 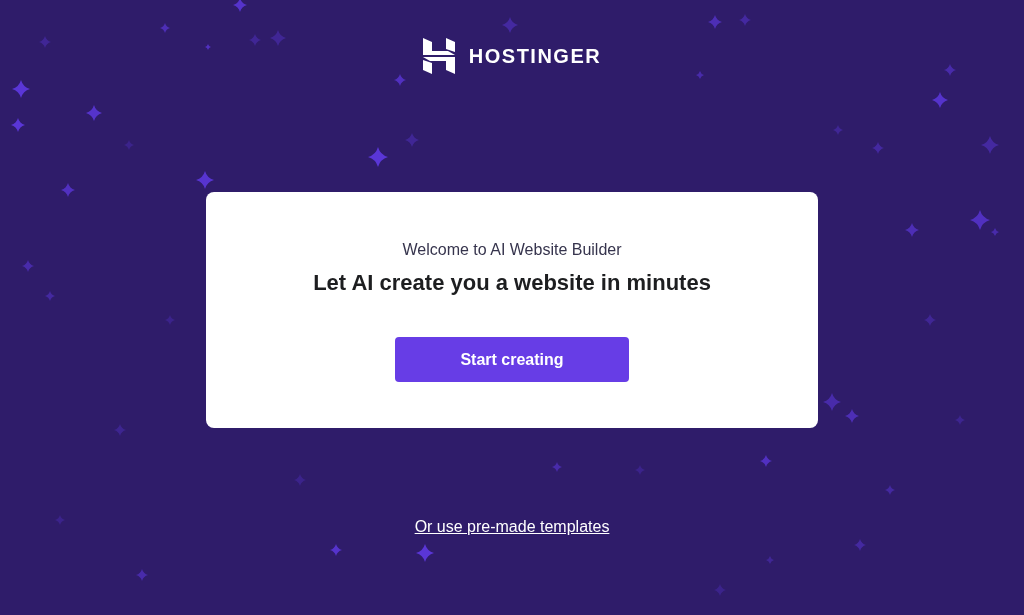 I want to click on logo-text: HOSTINGER, so click(x=535, y=56).